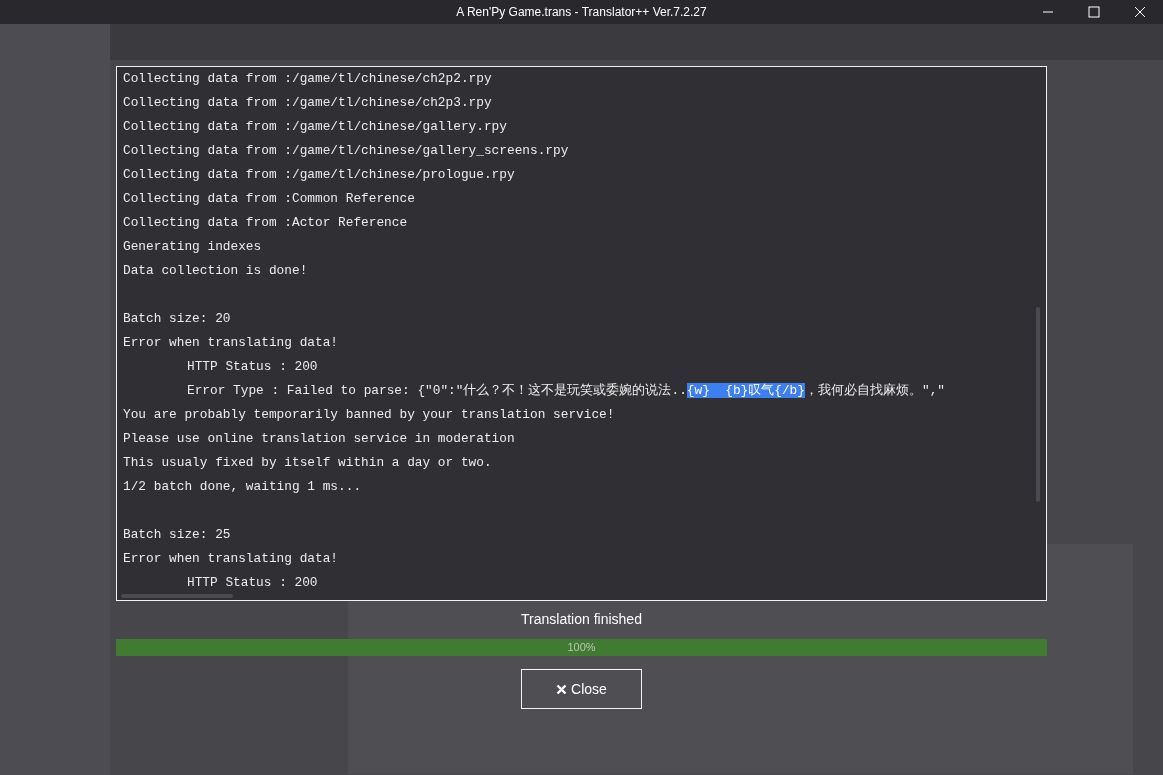  Describe the element at coordinates (562, 689) in the screenshot. I see `close-icon` at that location.